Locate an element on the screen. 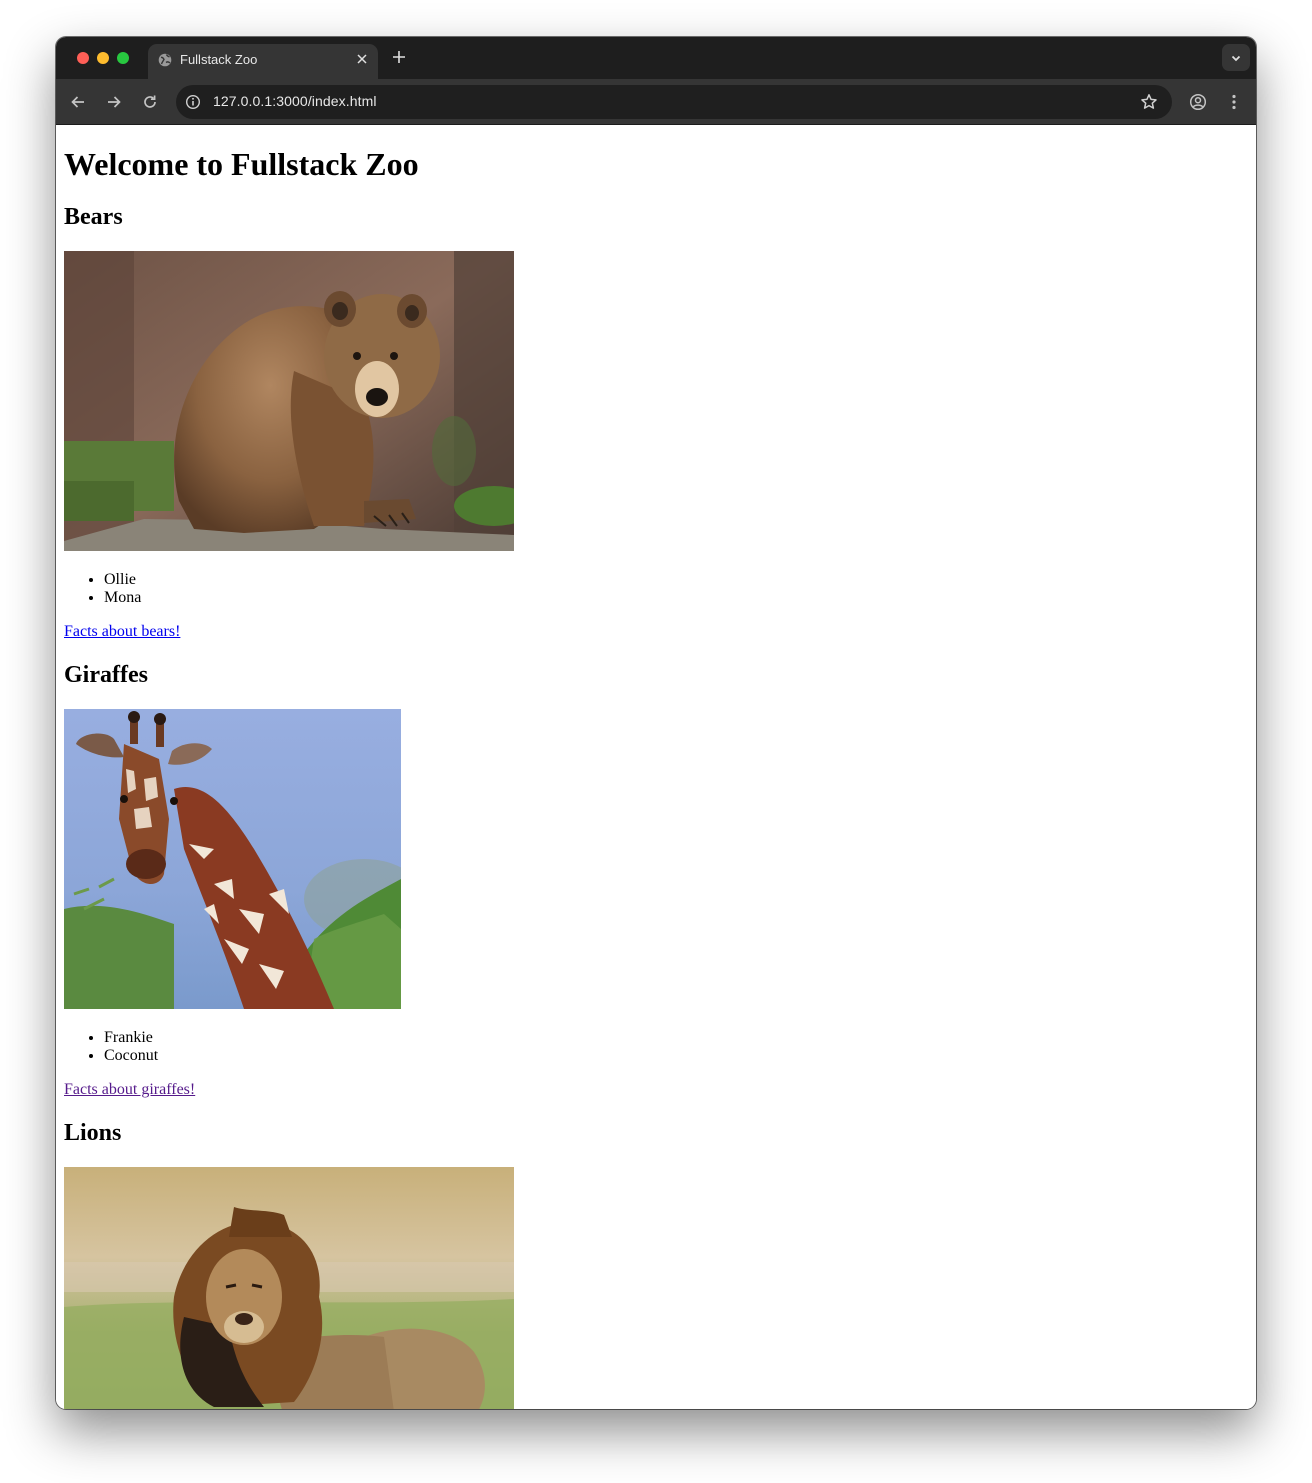 The image size is (1312, 1483). giraffes-list: Frankie Coconut is located at coordinates (289, 1047).